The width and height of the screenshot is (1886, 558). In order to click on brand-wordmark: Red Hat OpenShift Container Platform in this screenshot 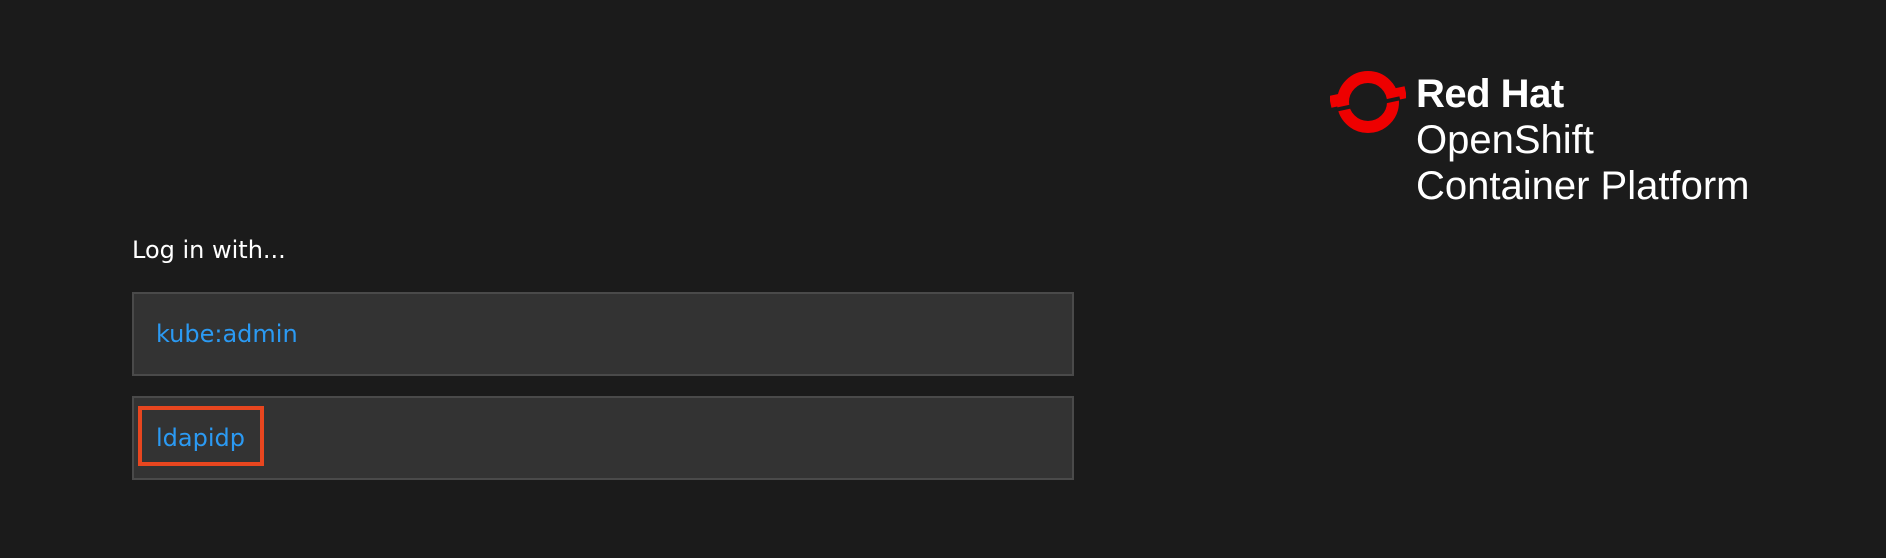, I will do `click(1582, 140)`.